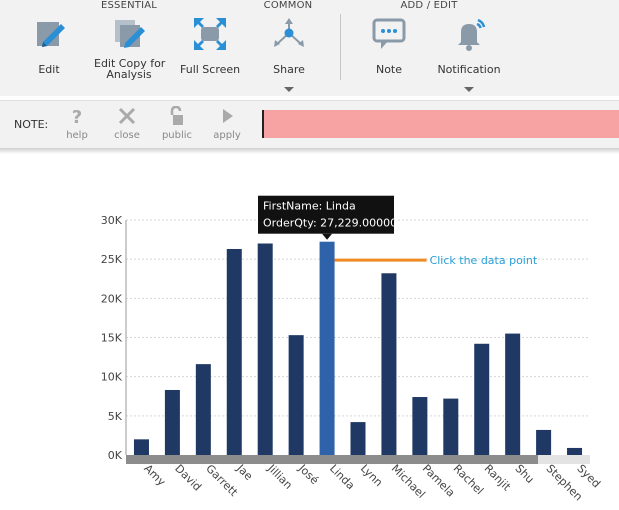 This screenshot has height=510, width=619. Describe the element at coordinates (309, 151) in the screenshot. I see `toolbar-shadow` at that location.